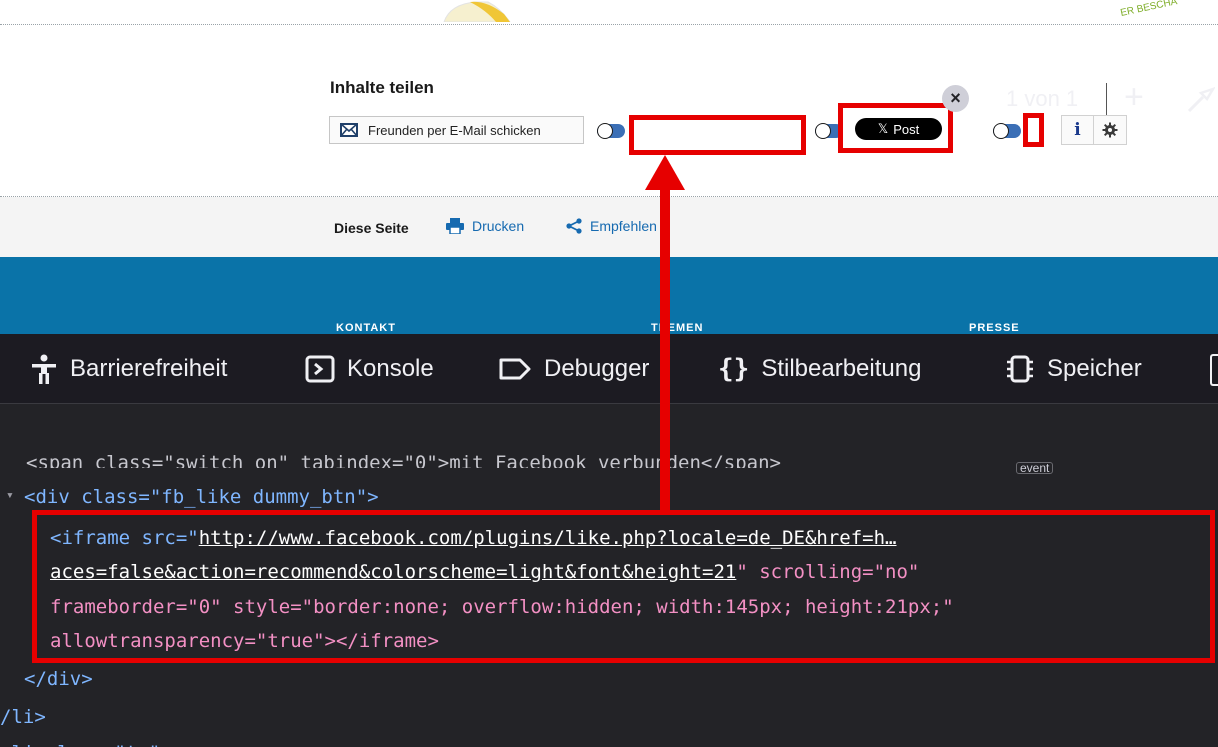 This screenshot has height=747, width=1218. Describe the element at coordinates (906, 129) in the screenshot. I see `x-post-label: Post` at that location.